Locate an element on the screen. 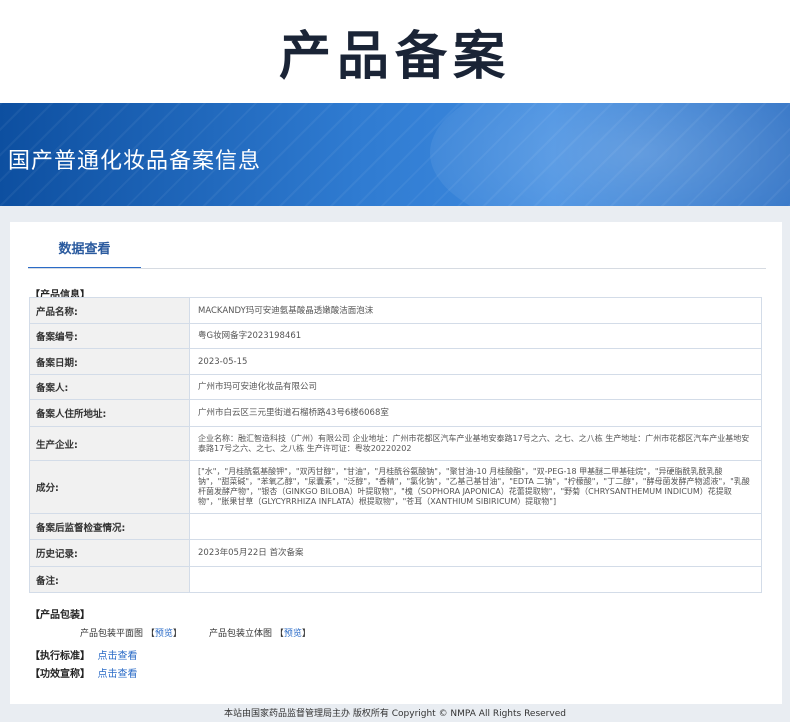 The image size is (790, 722). preview-flat-link: 预览 is located at coordinates (164, 634).